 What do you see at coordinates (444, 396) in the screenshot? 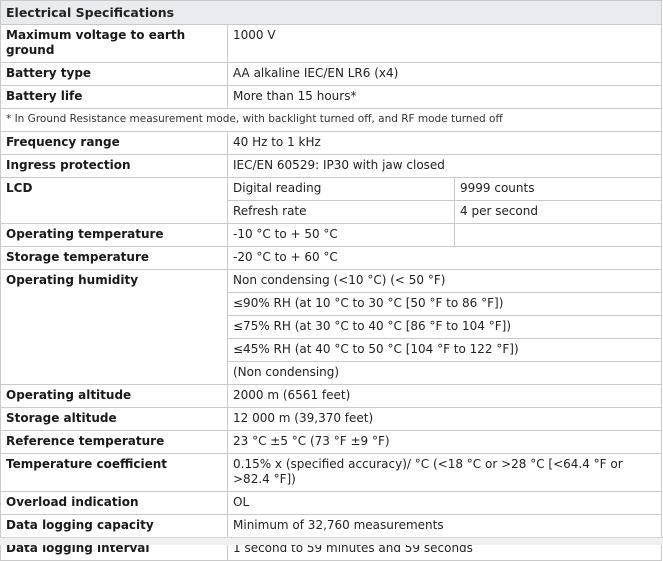
I see `row-value: 2000 m (6561 feet)` at bounding box center [444, 396].